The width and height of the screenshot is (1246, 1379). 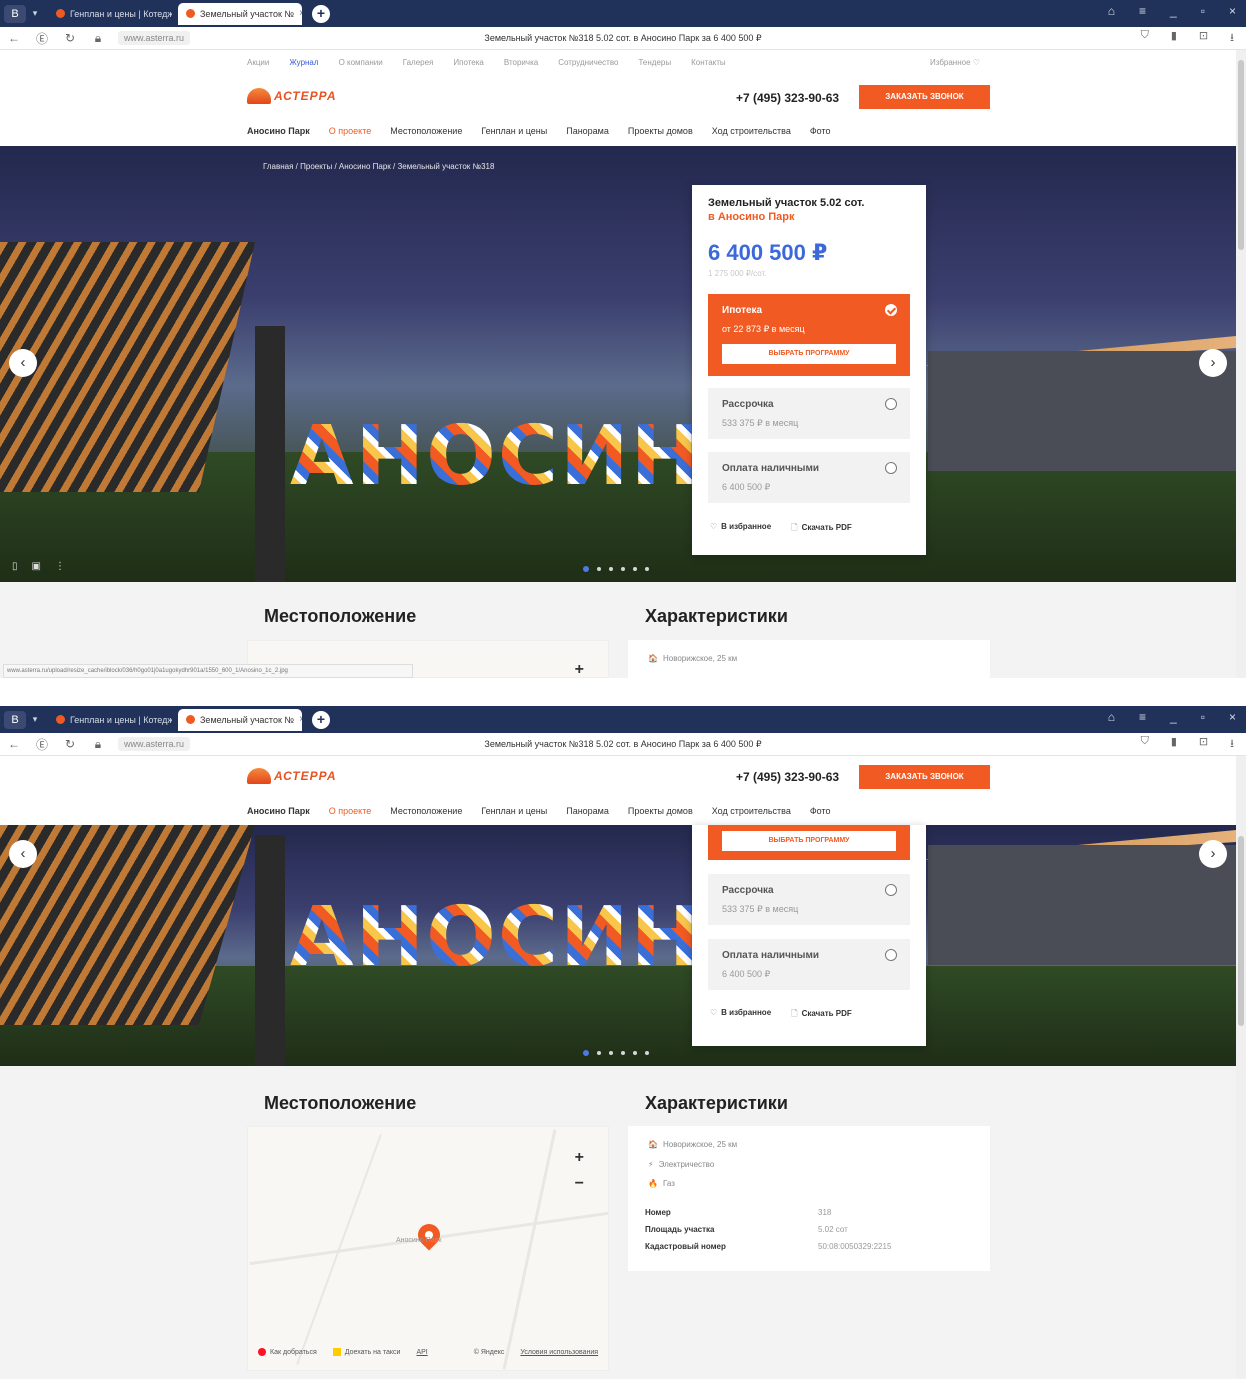 I want to click on terms-link: Условия использования, so click(x=559, y=1352).